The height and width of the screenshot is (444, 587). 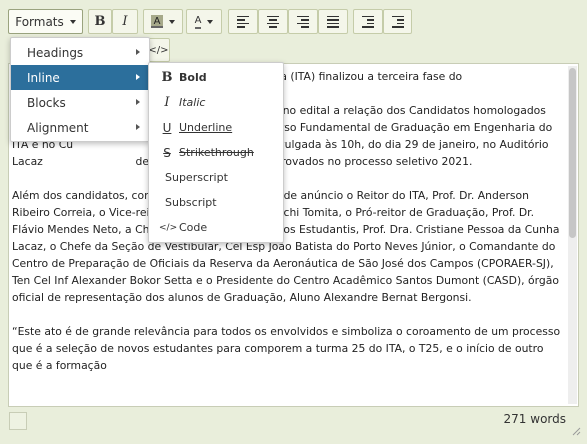 I want to click on align-justify-button, so click(x=333, y=21).